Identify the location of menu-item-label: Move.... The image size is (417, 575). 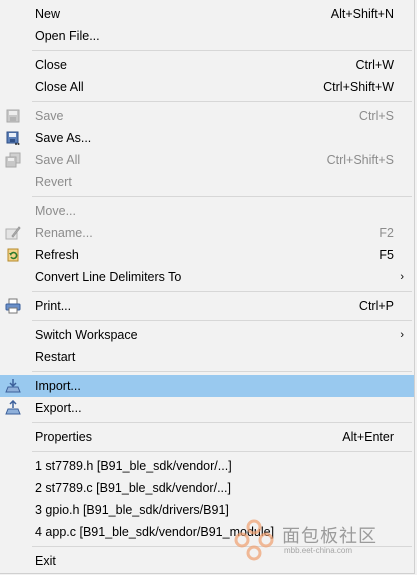
(55, 211).